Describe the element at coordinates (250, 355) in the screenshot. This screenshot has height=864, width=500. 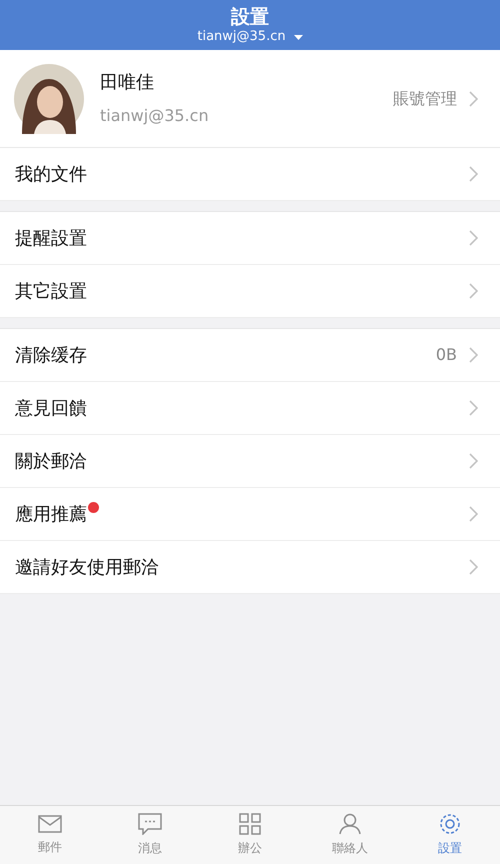
I see `settings-row: 清除缓存 0B` at that location.